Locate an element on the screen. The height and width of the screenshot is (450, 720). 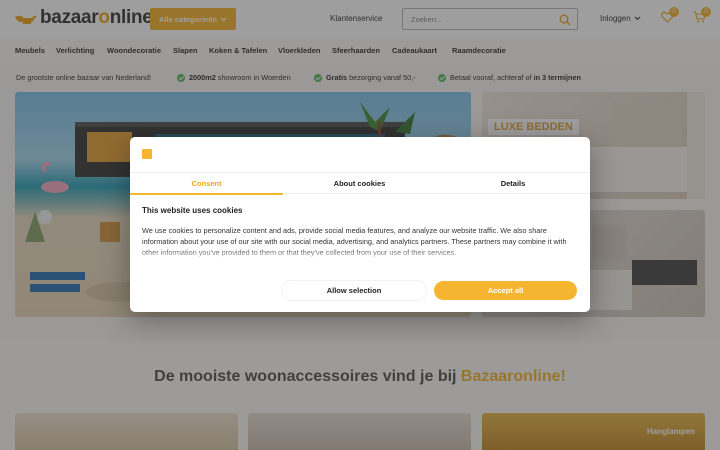
tab-consent: Consent is located at coordinates (206, 183).